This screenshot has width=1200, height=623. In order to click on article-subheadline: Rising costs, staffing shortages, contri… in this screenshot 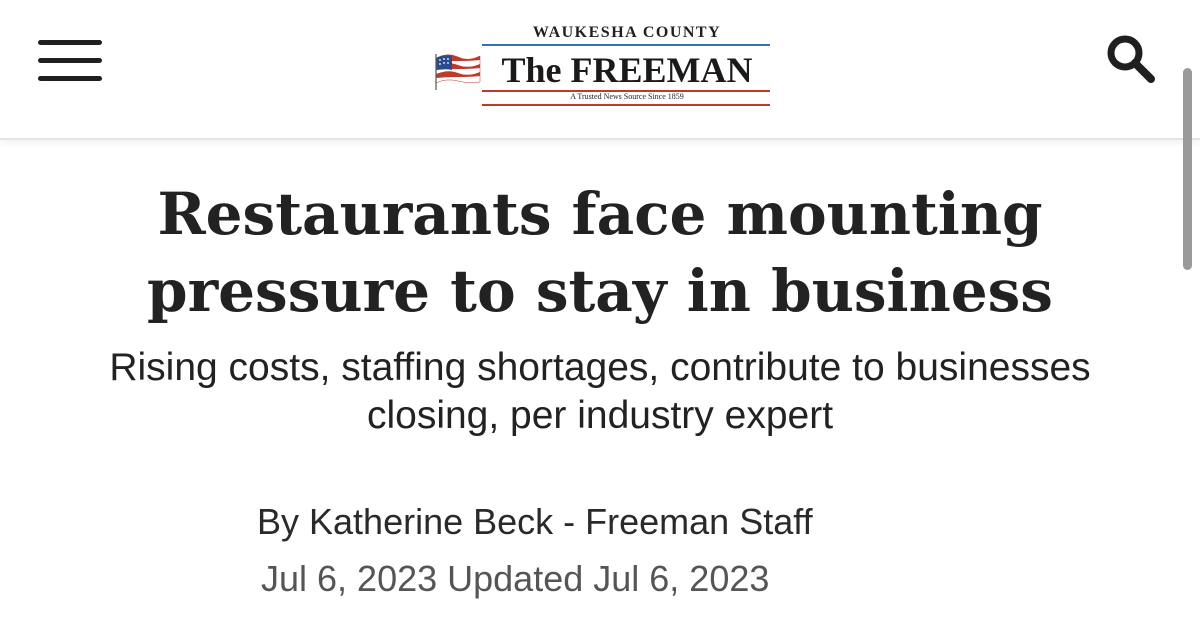, I will do `click(600, 391)`.